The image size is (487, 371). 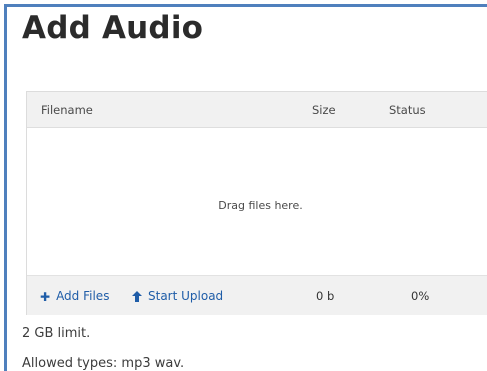 I want to click on add-files-label: Add Files, so click(x=83, y=296).